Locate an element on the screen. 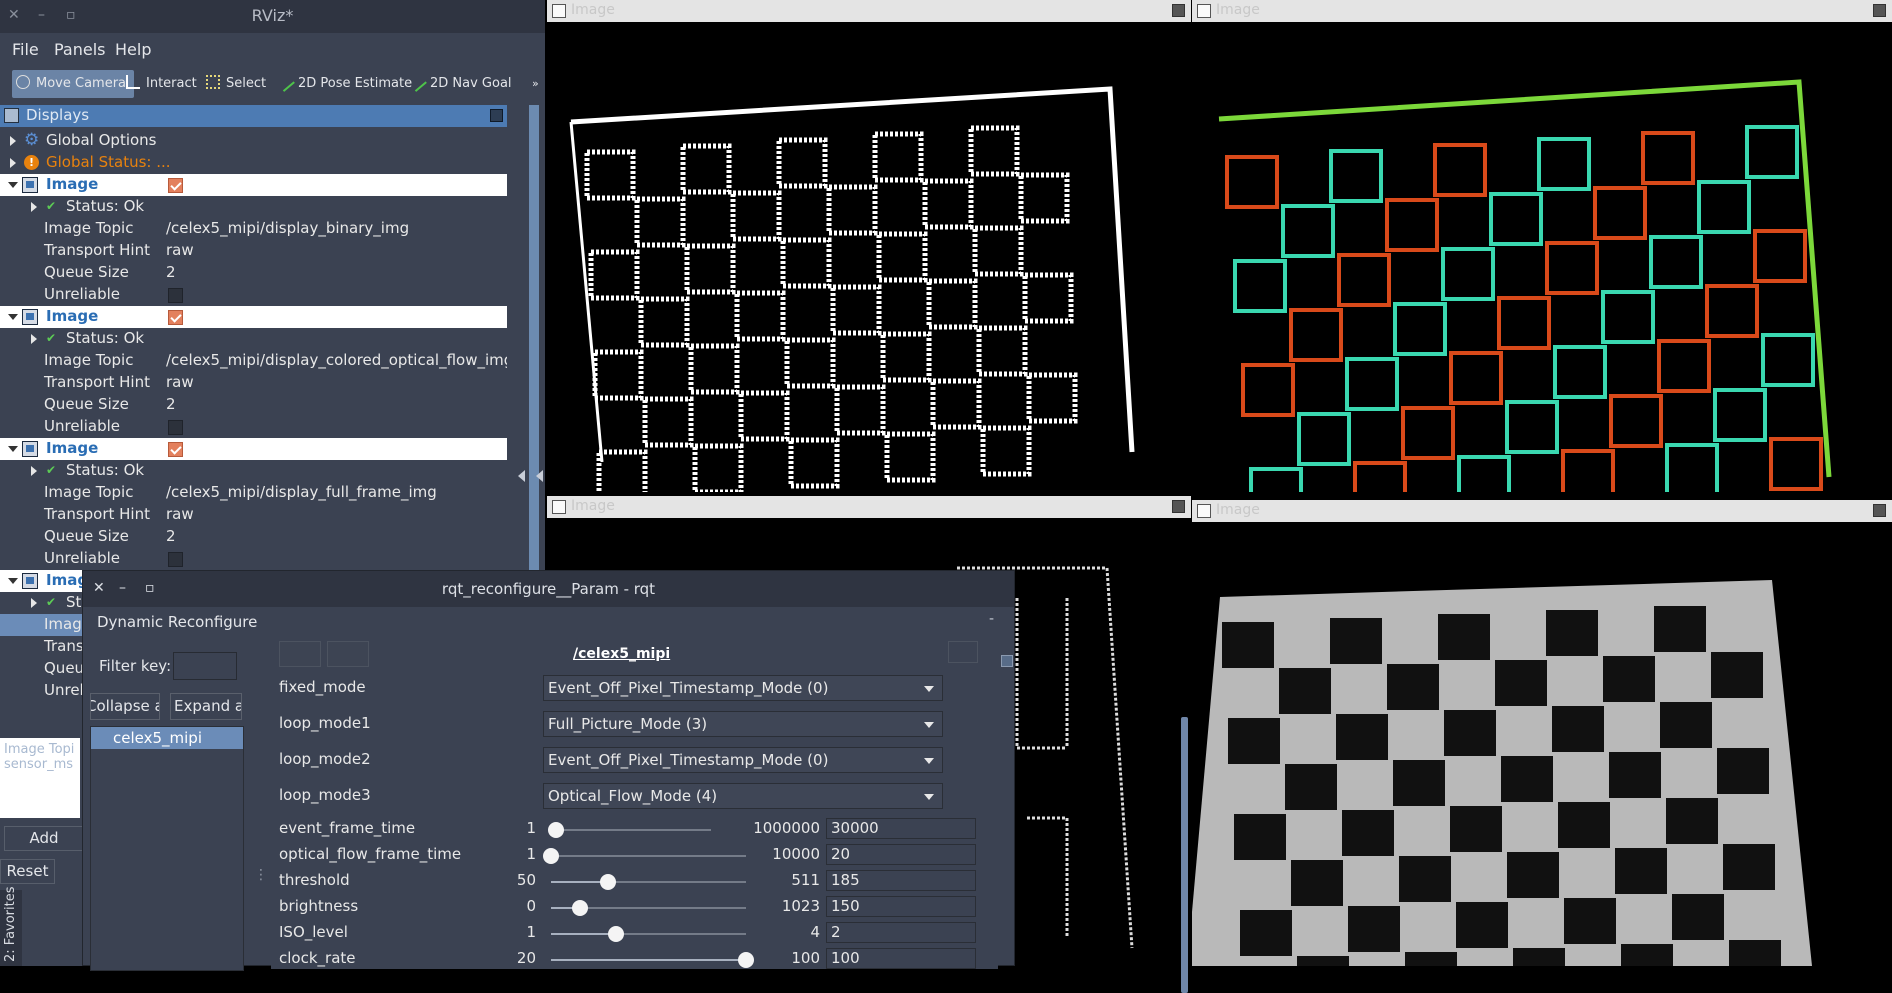  slider-track-event-frame-time is located at coordinates (631, 830).